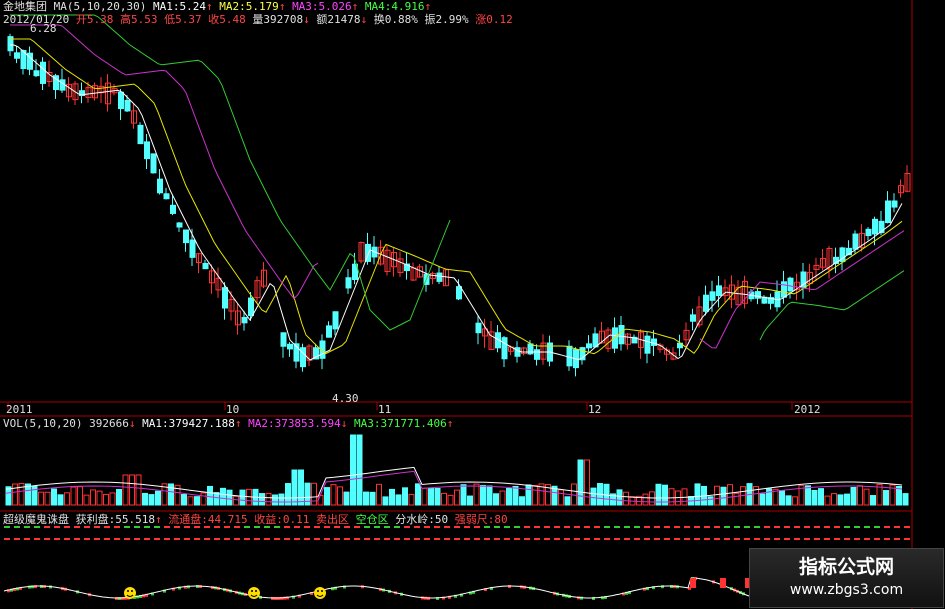  What do you see at coordinates (282, 6) in the screenshot?
I see `ma2-up-icon: ↑` at bounding box center [282, 6].